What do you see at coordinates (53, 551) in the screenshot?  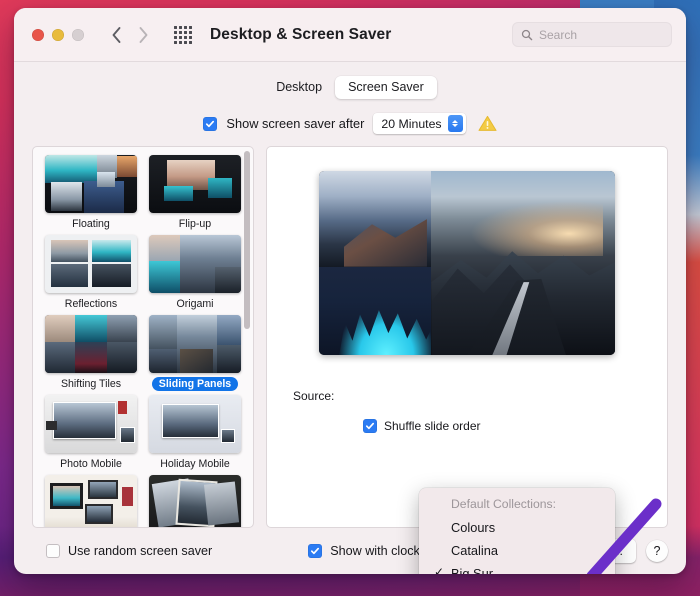 I see `use-random-screen-saver-checkbox` at bounding box center [53, 551].